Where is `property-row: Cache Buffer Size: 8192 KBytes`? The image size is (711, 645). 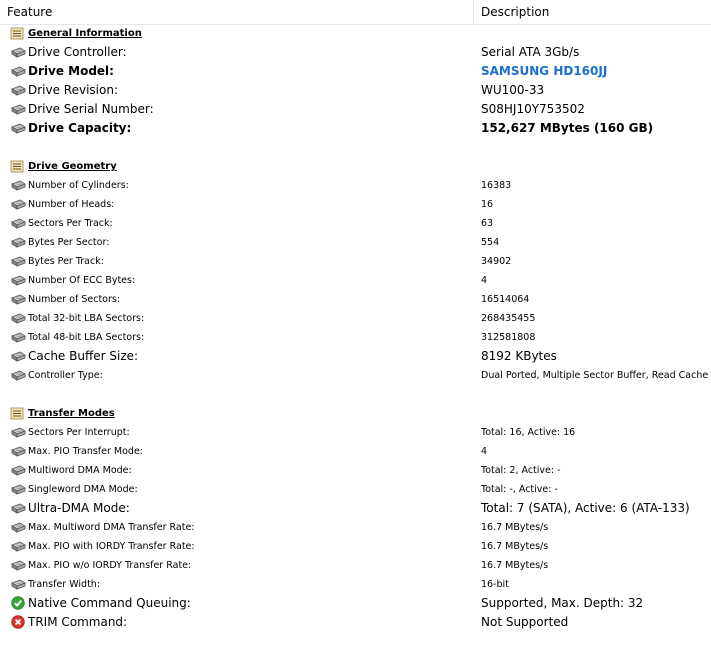 property-row: Cache Buffer Size: 8192 KBytes is located at coordinates (355, 356).